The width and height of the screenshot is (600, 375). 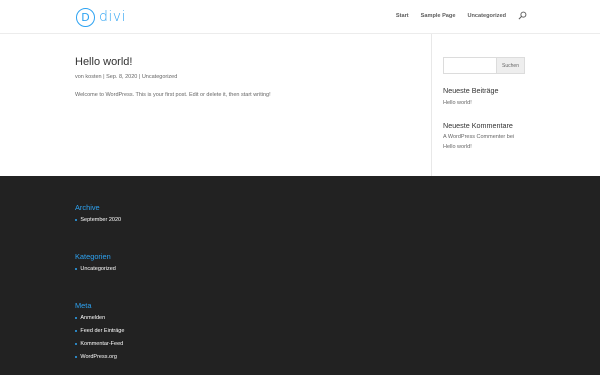 I want to click on meta-link-login: Anmelden, so click(x=92, y=318).